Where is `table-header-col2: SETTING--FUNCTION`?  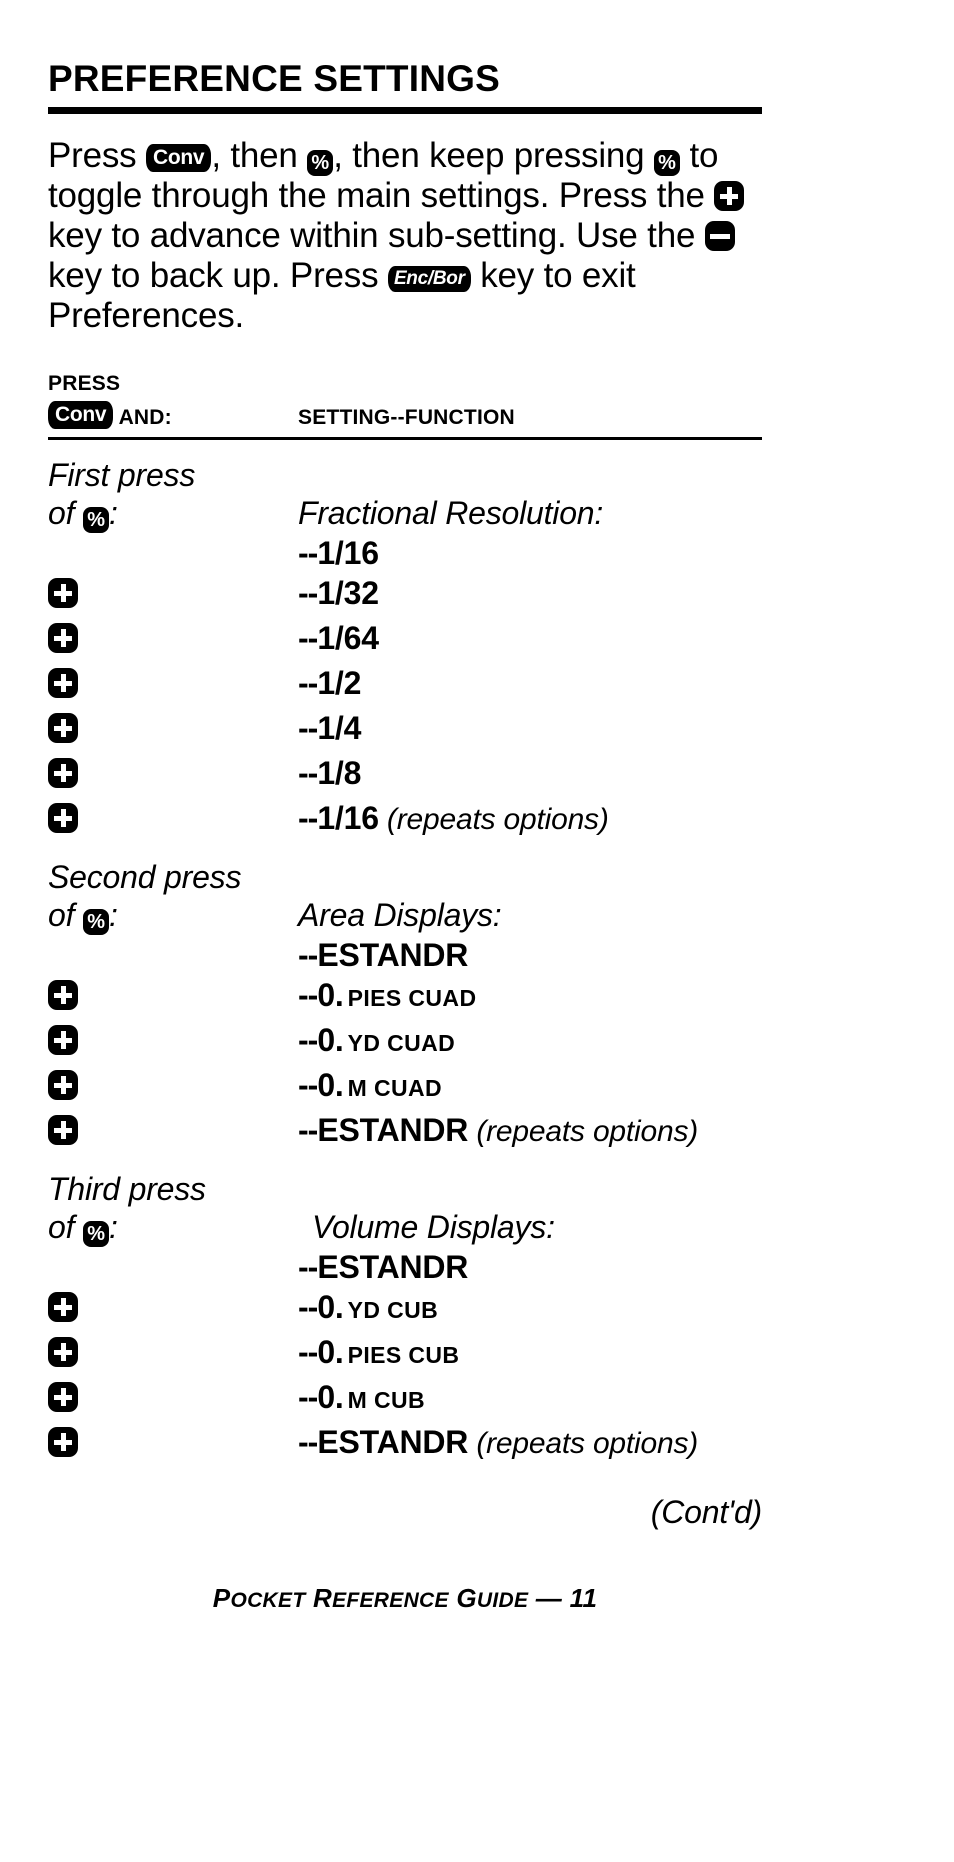
table-header-col2: SETTING--FUNCTION is located at coordinates (406, 417).